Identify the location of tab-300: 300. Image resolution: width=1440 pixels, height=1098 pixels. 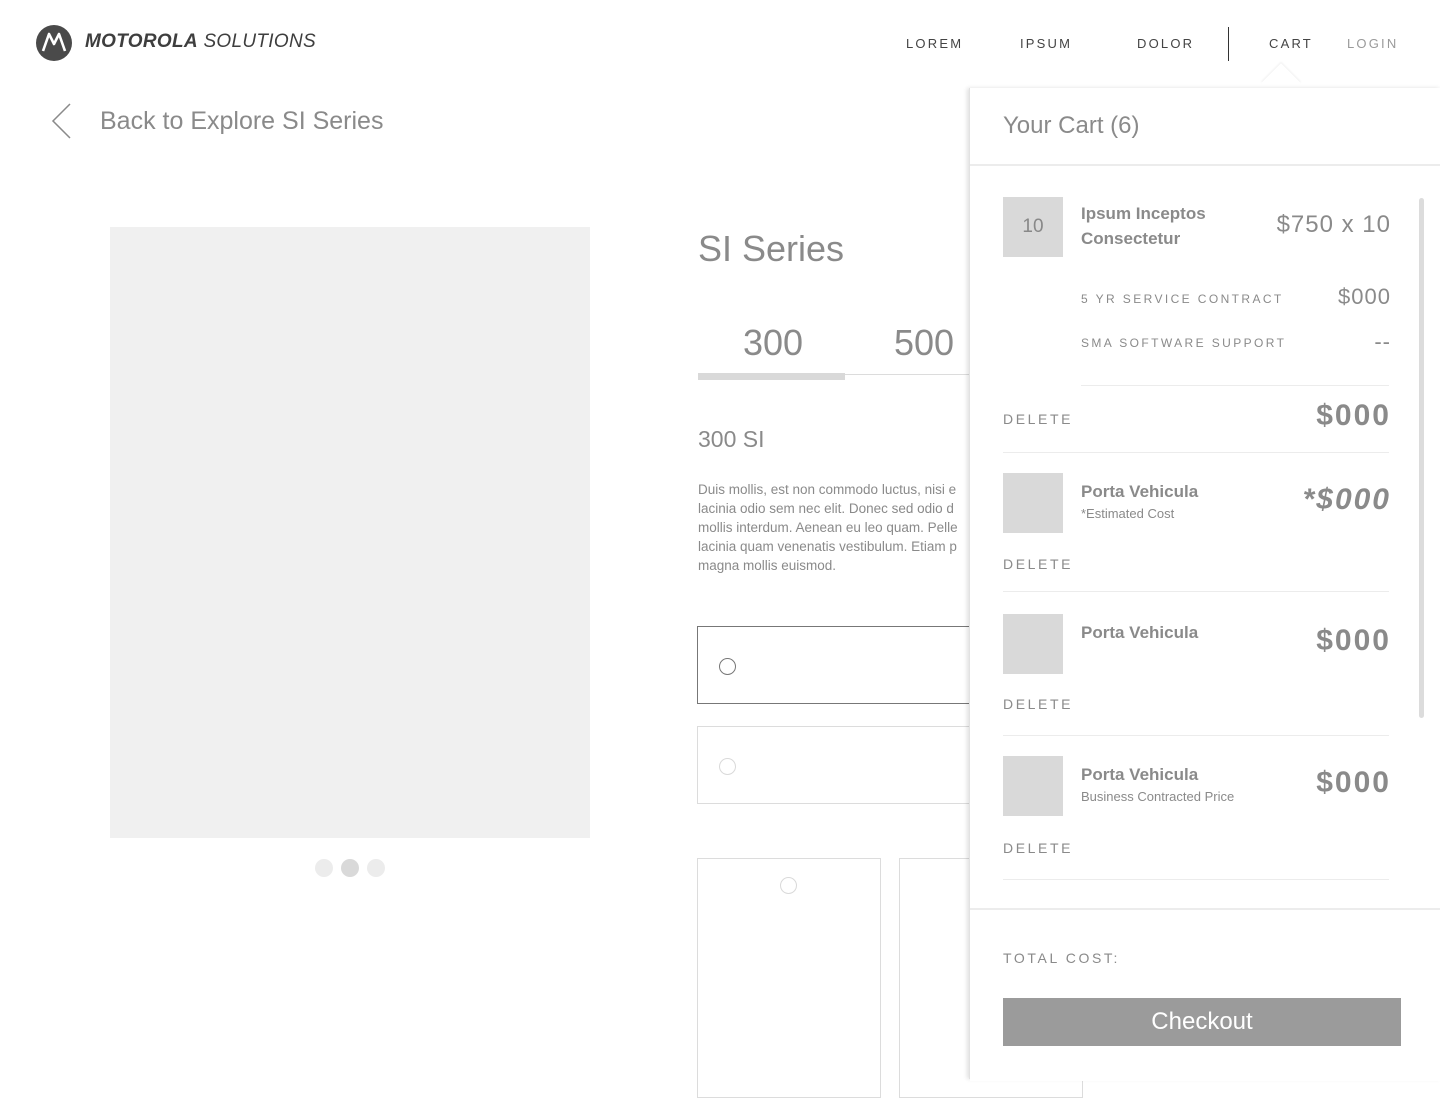
(773, 343).